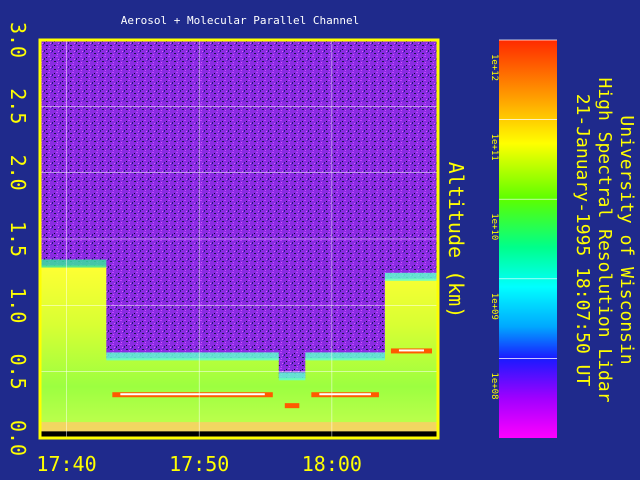  What do you see at coordinates (332, 464) in the screenshot?
I see `x-tick-label: 18:00` at bounding box center [332, 464].